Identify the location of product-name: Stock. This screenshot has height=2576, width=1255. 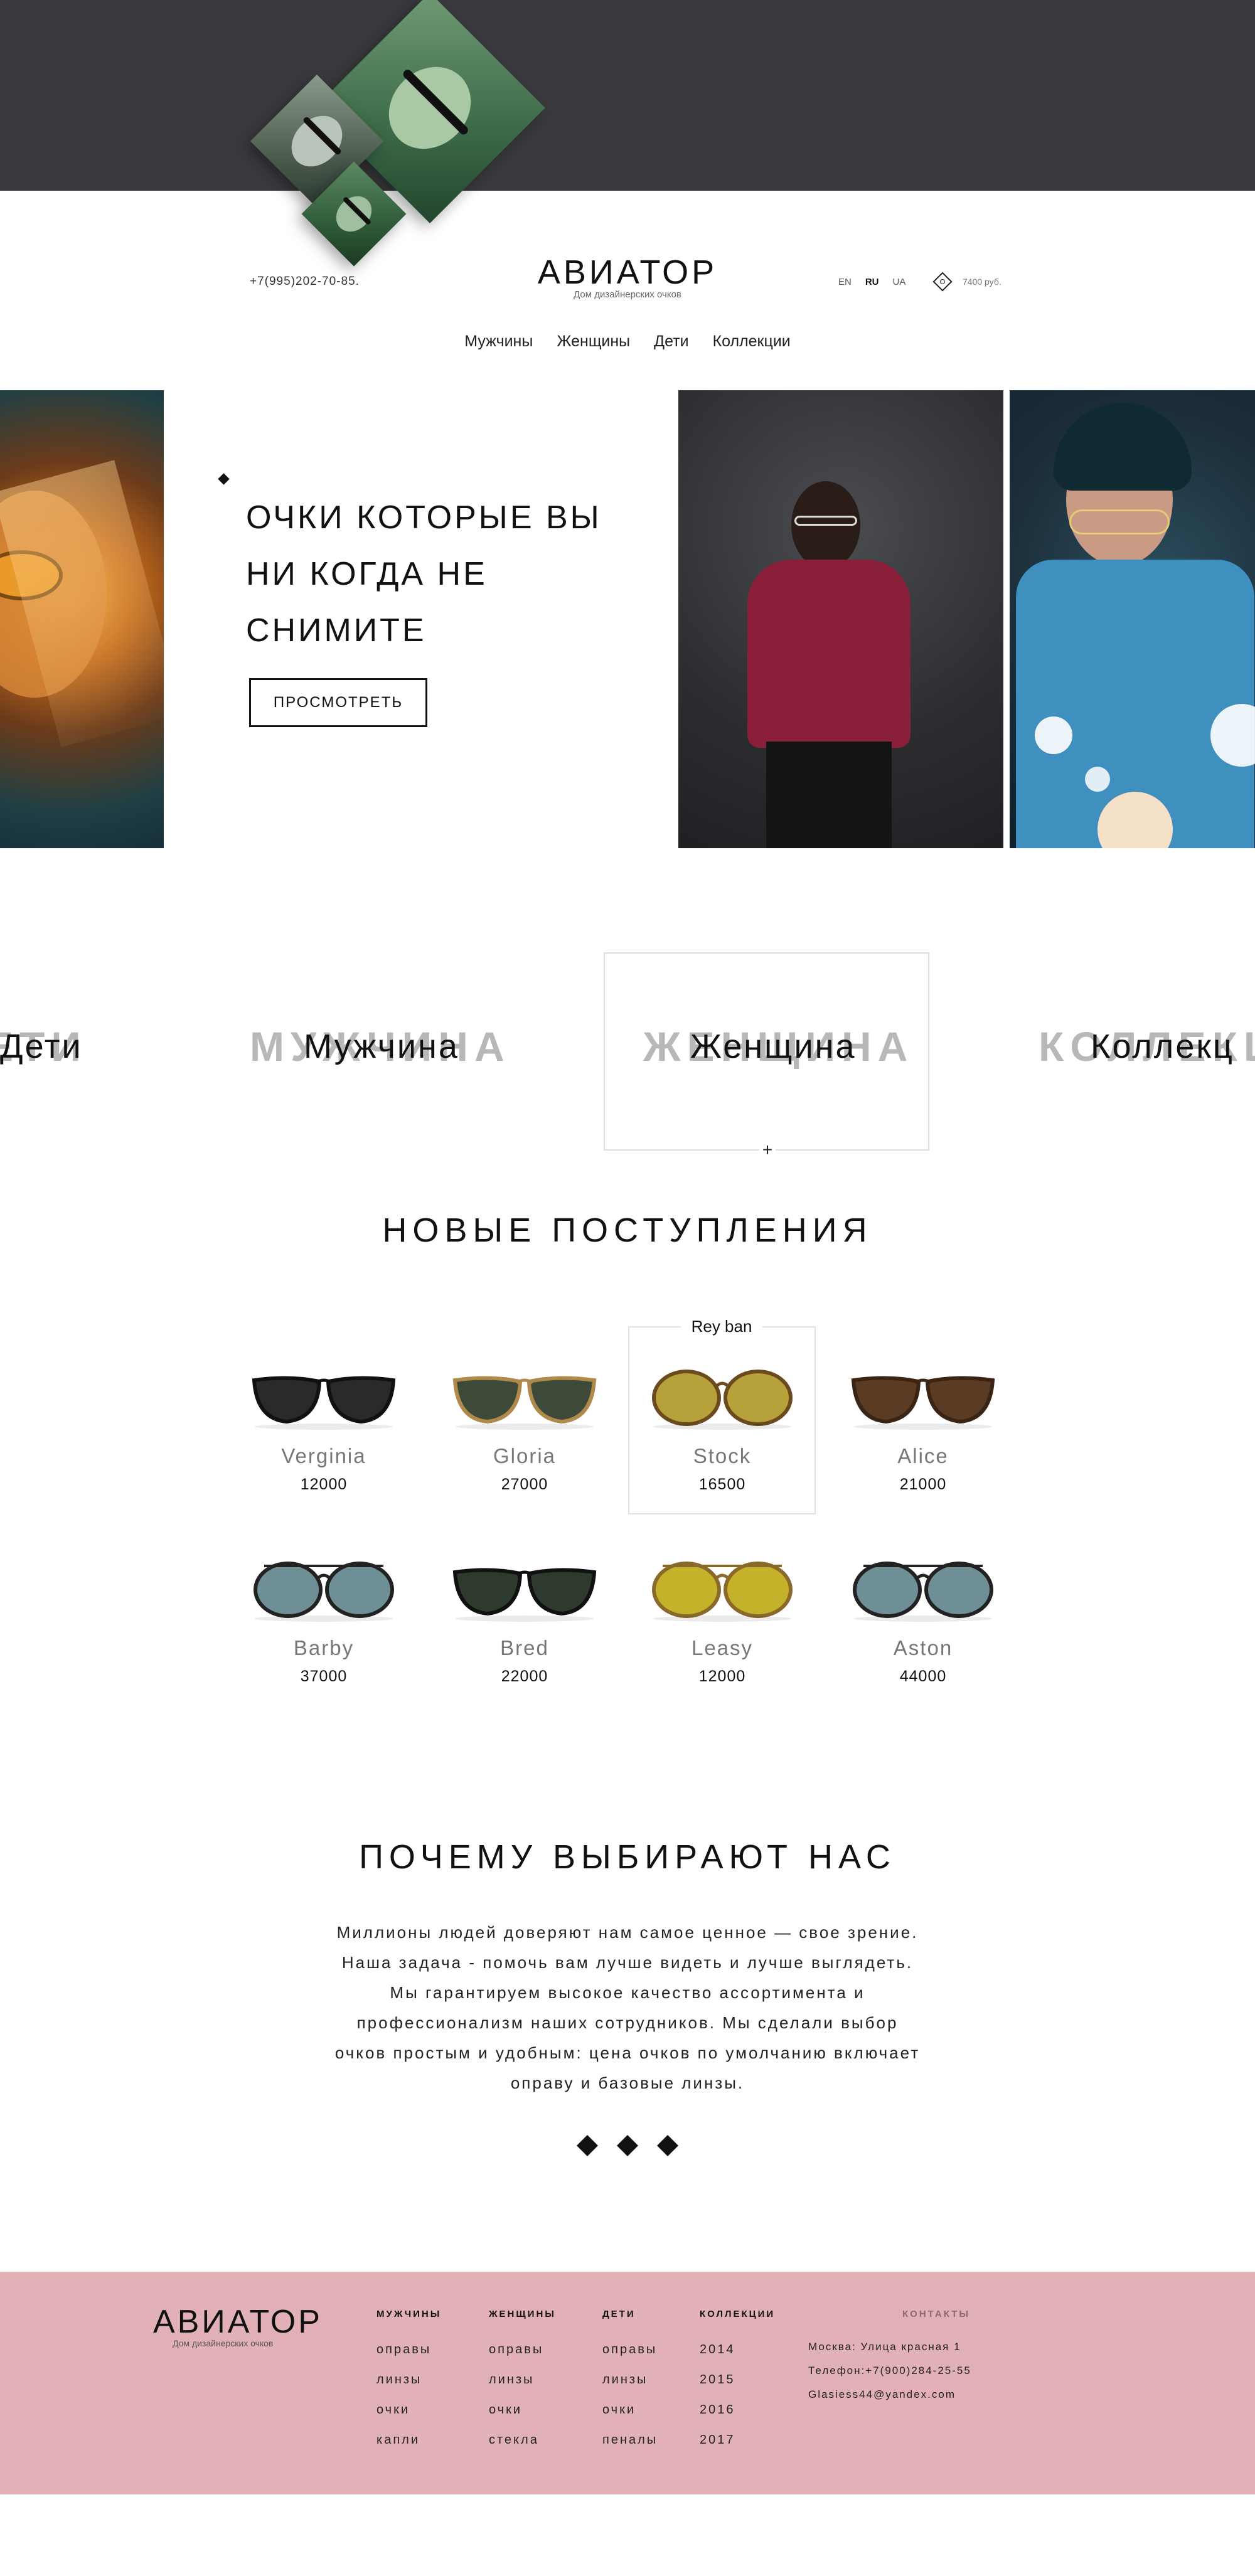
(722, 1456).